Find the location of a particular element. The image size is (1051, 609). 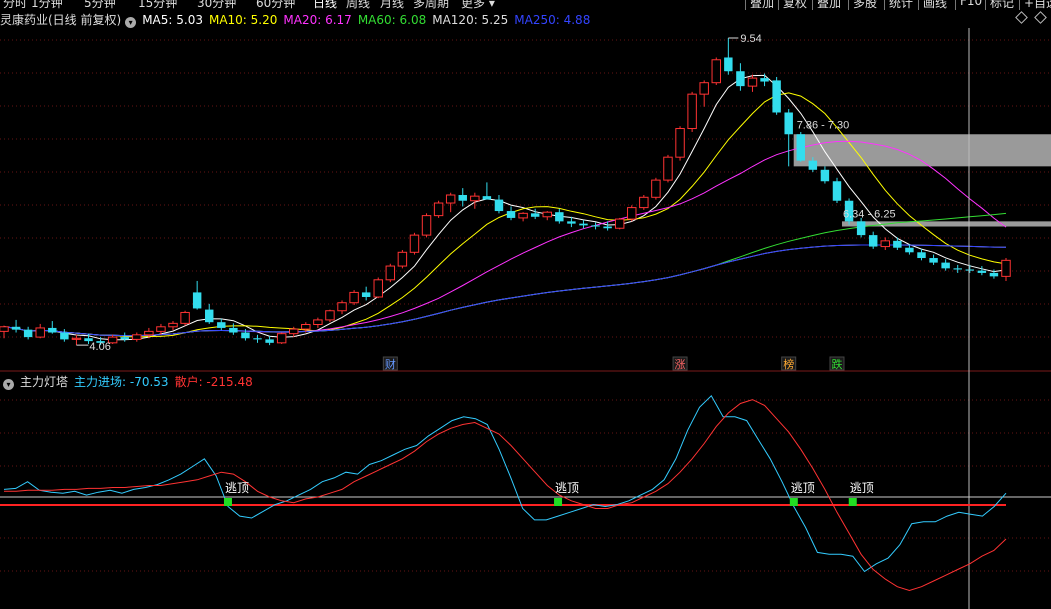

signal-square is located at coordinates (793, 502).